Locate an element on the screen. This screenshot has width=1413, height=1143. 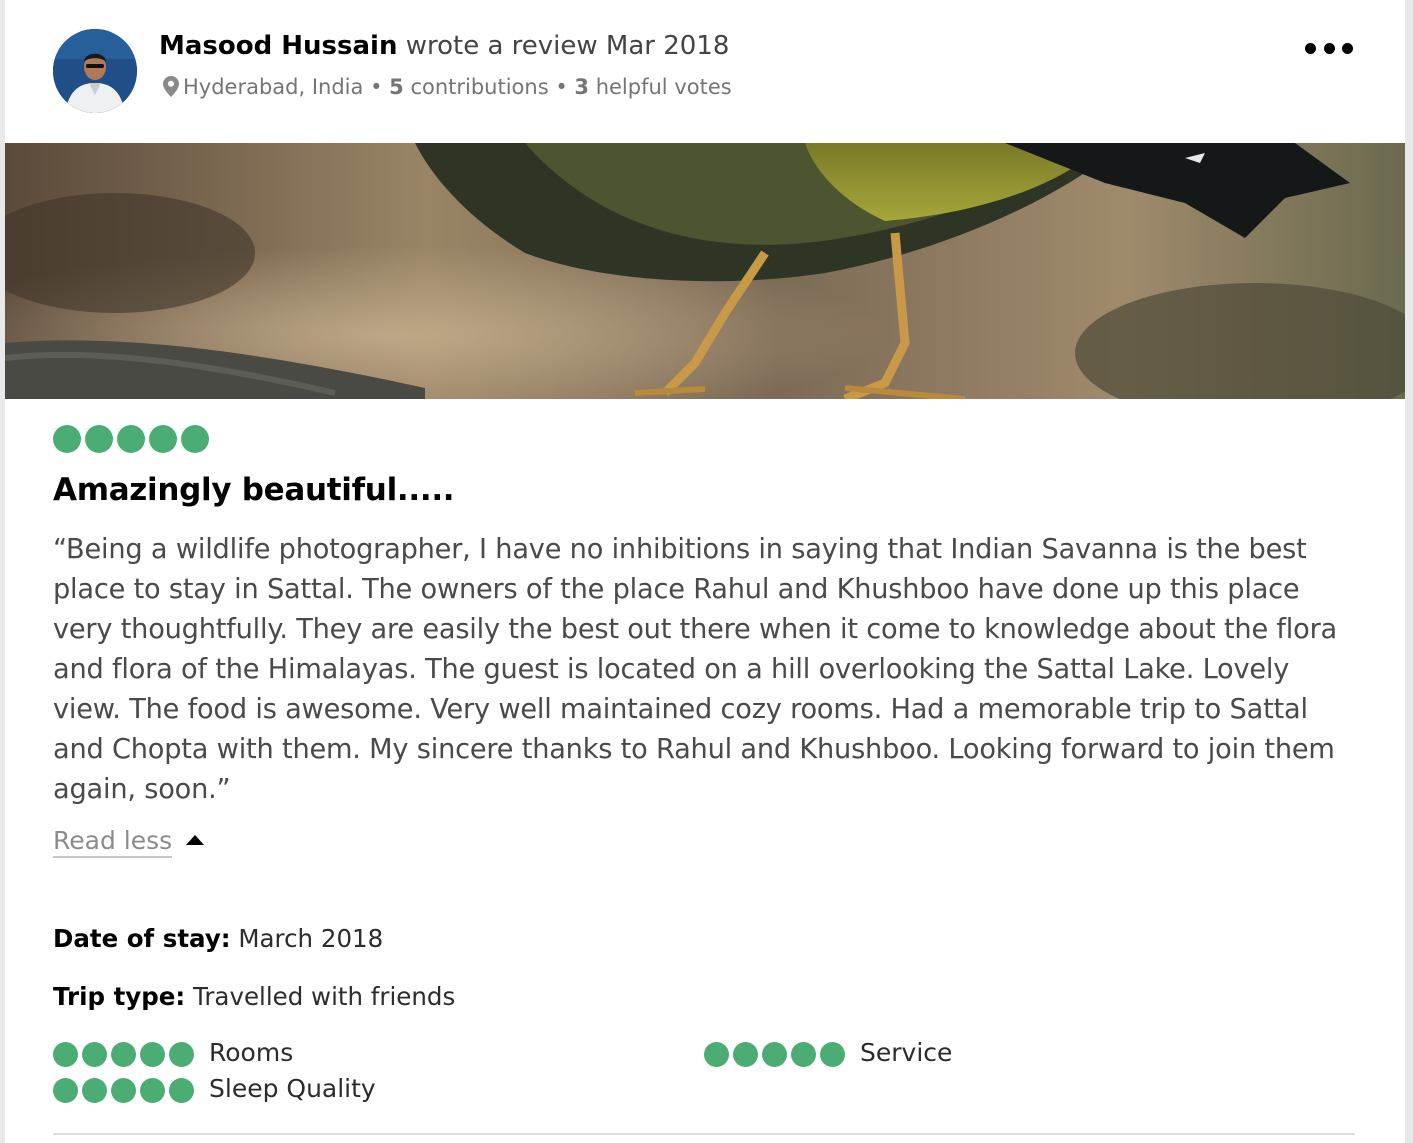
service-rating-bubbles is located at coordinates (774, 1054).